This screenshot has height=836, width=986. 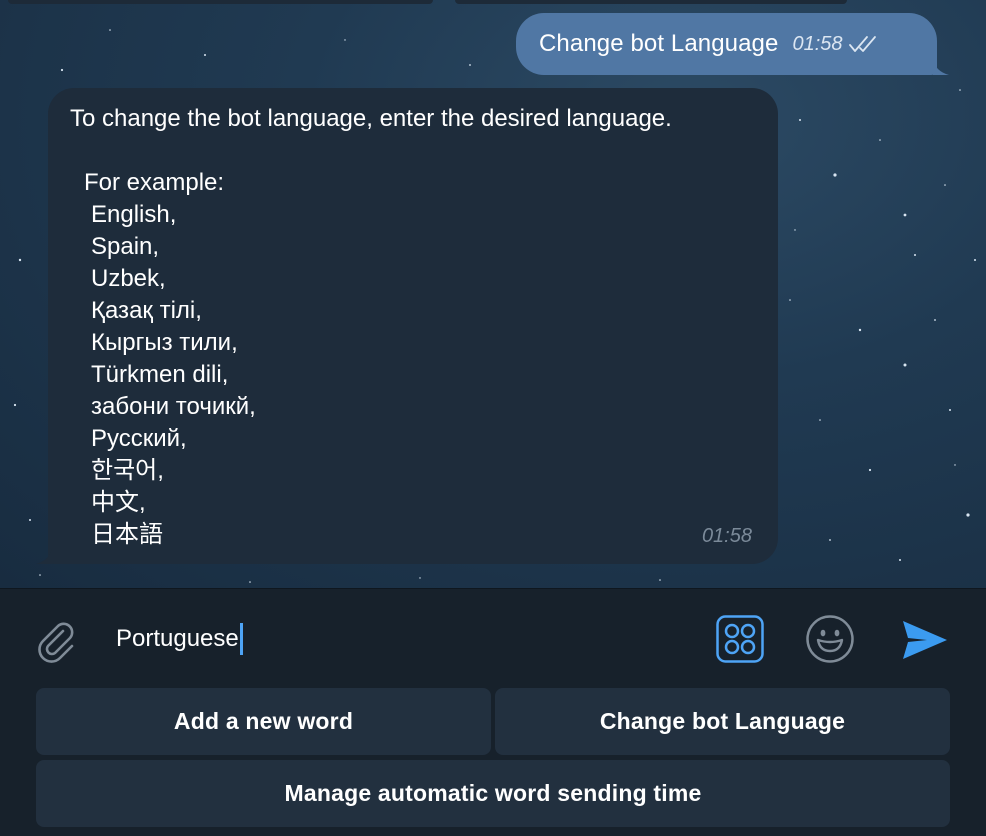 I want to click on outgoing-message-meta: 01:58, so click(x=835, y=44).